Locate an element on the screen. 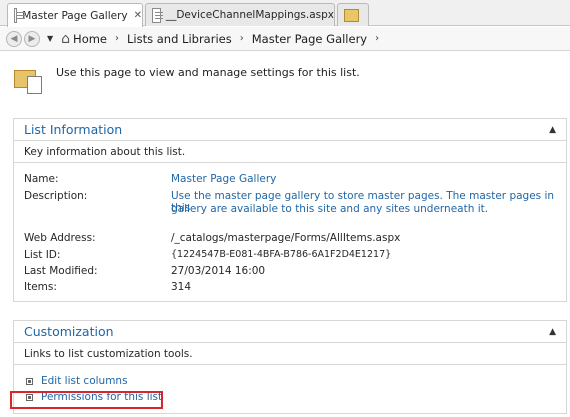 The image size is (570, 417). bullet-icon is located at coordinates (29, 381).